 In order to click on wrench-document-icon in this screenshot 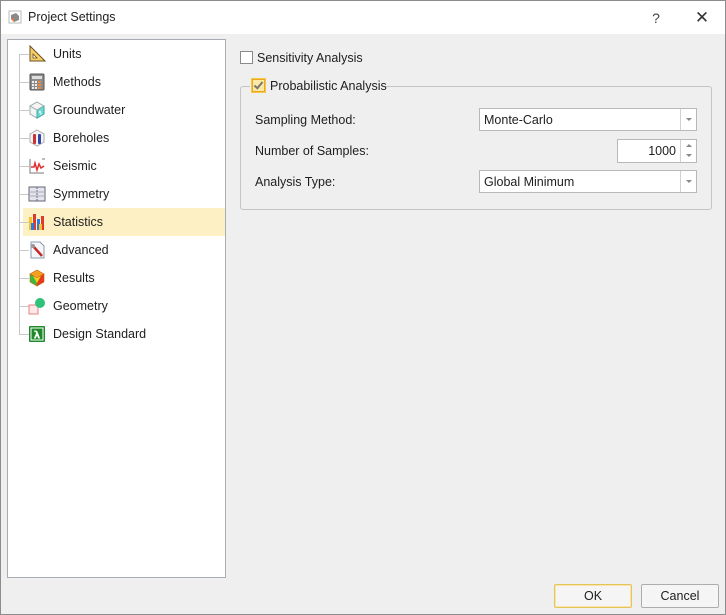, I will do `click(37, 250)`.